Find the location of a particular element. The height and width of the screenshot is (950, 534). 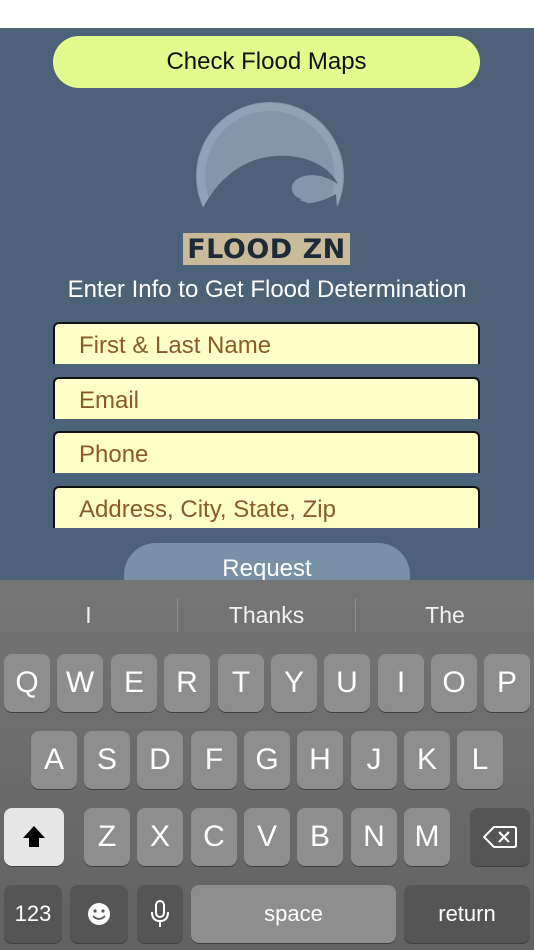

status-bar is located at coordinates (267, 14).